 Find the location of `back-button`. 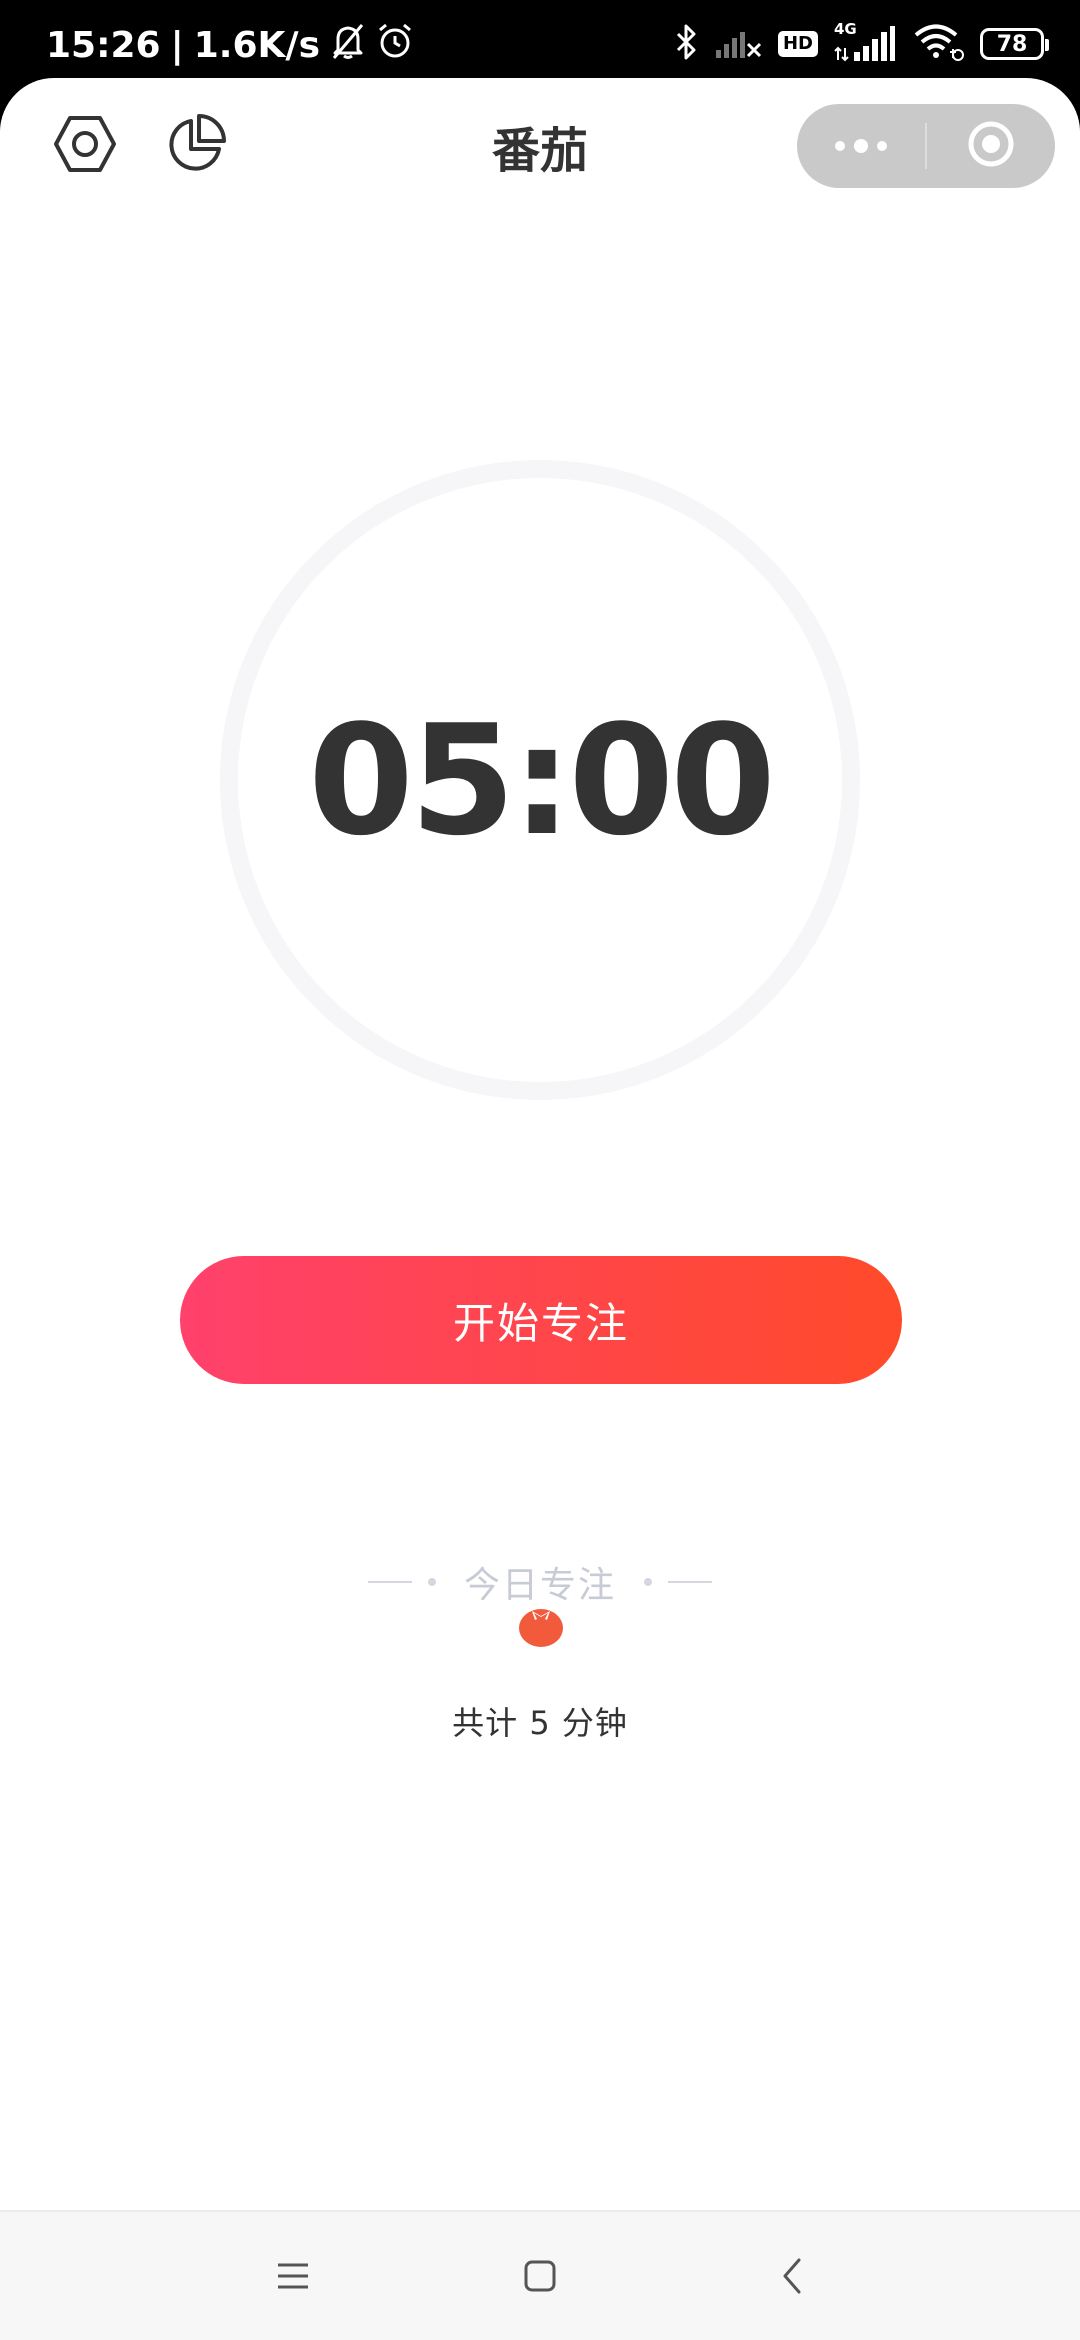

back-button is located at coordinates (792, 2278).